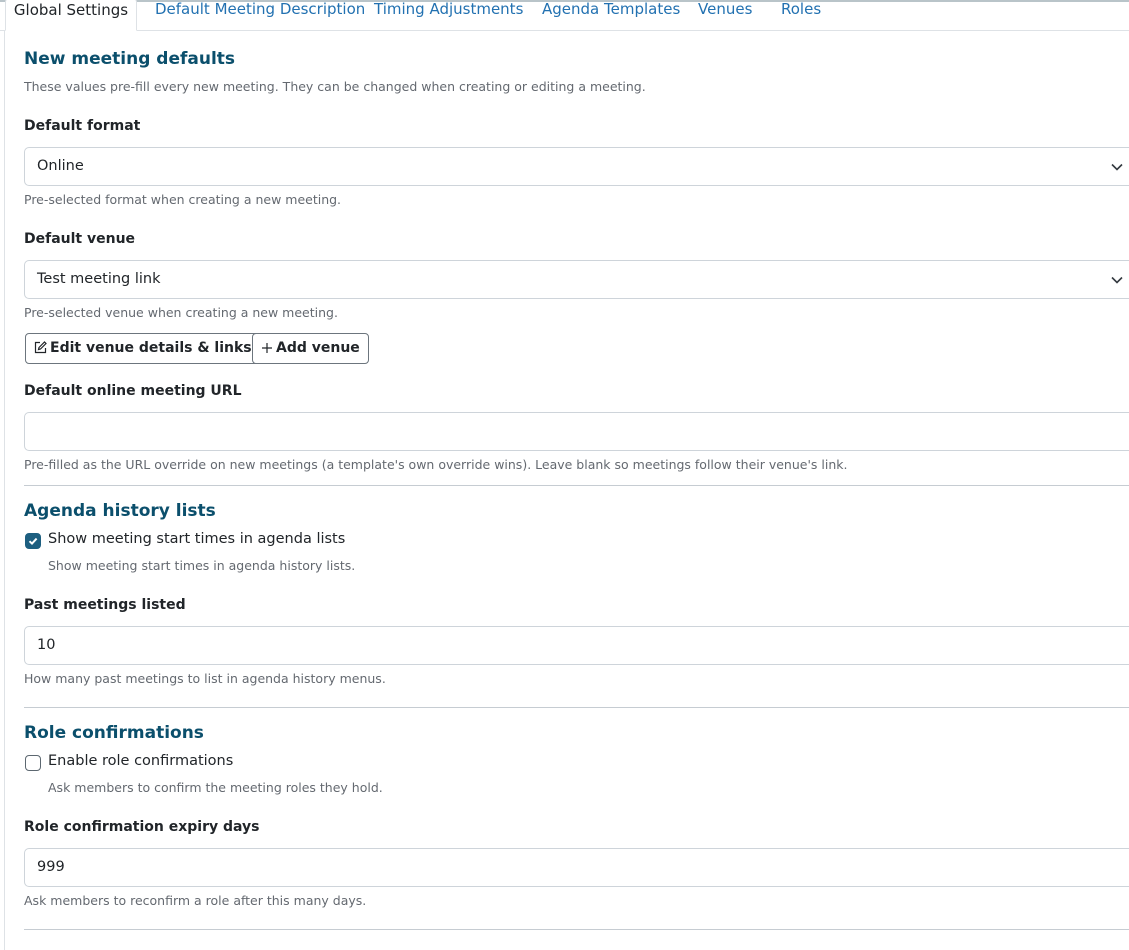 This screenshot has height=950, width=1129. Describe the element at coordinates (576, 279) in the screenshot. I see `default-venue-select: Test meeting link` at that location.